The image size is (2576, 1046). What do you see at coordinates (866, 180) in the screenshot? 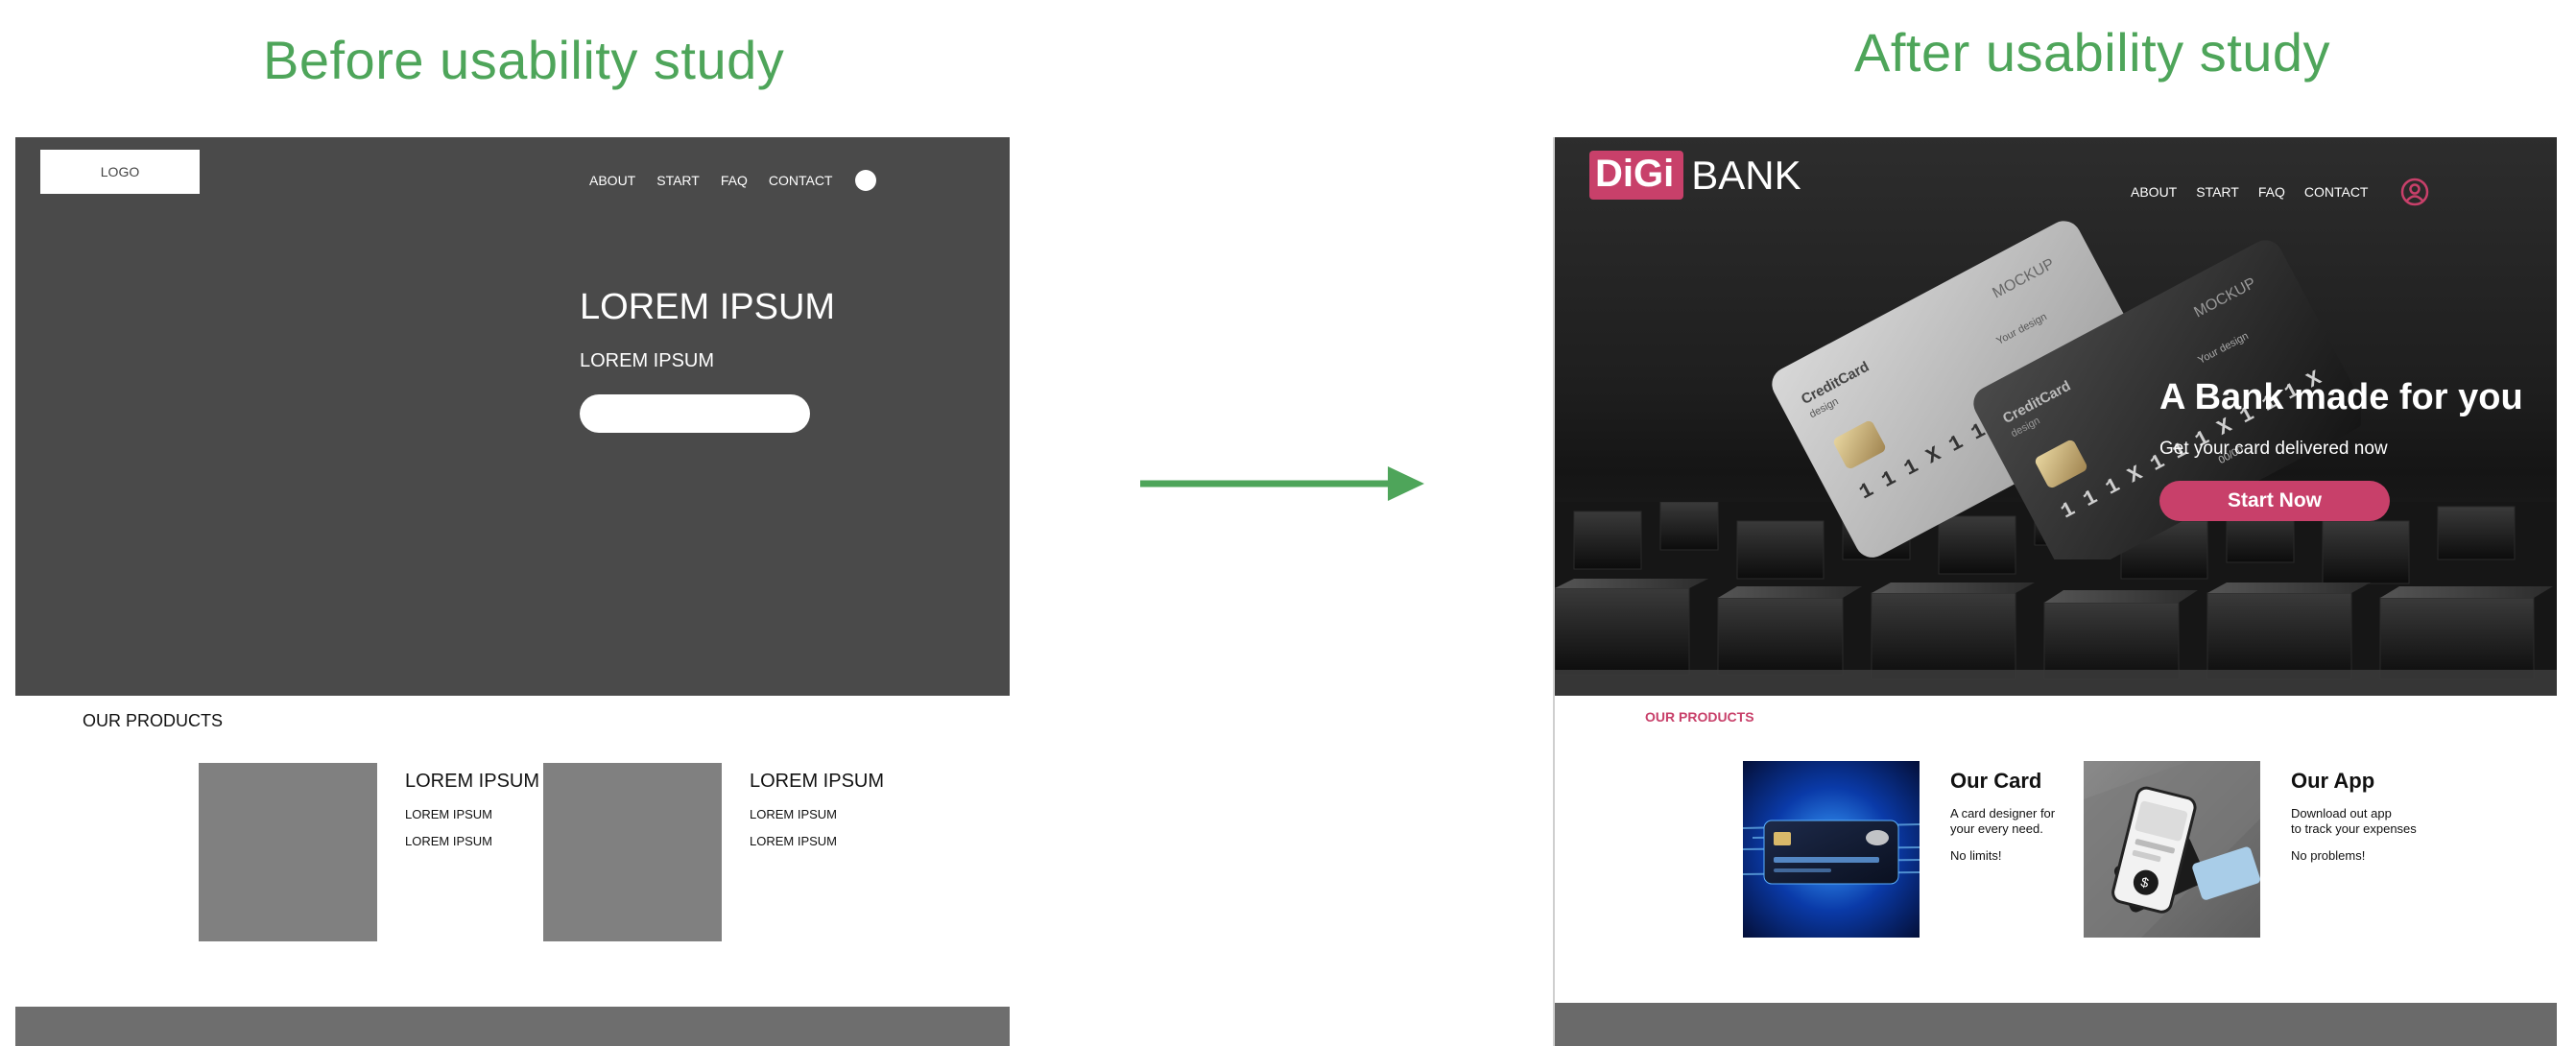
I see `wireframe-avatar-icon` at bounding box center [866, 180].